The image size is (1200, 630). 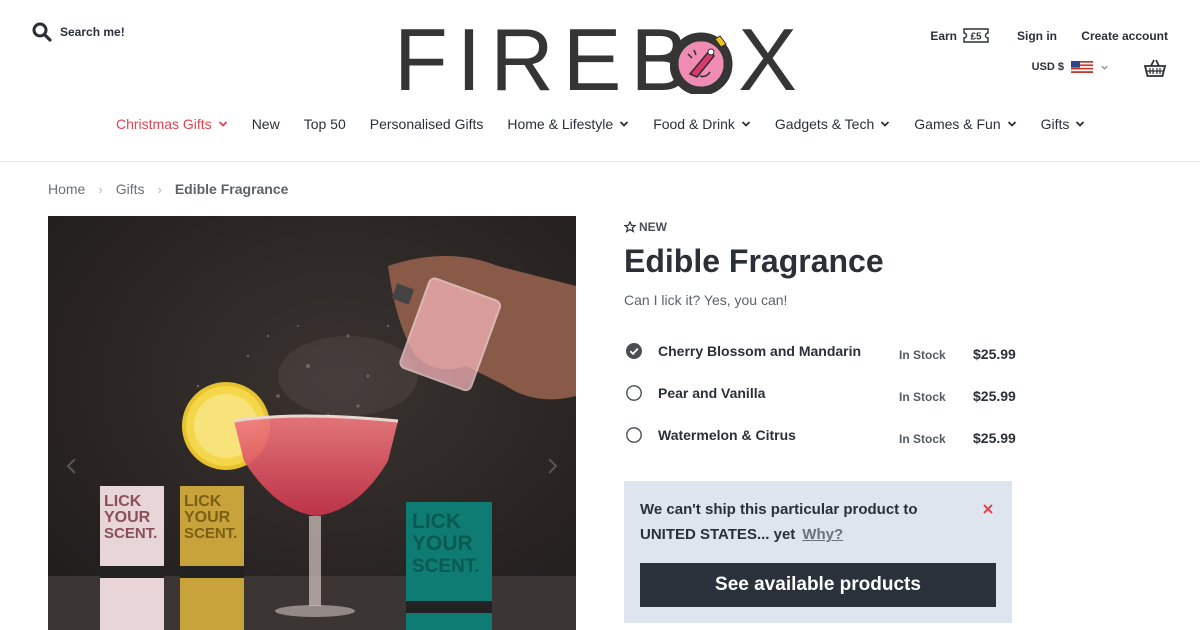 I want to click on sign-in-link: Sign in, so click(x=1037, y=36).